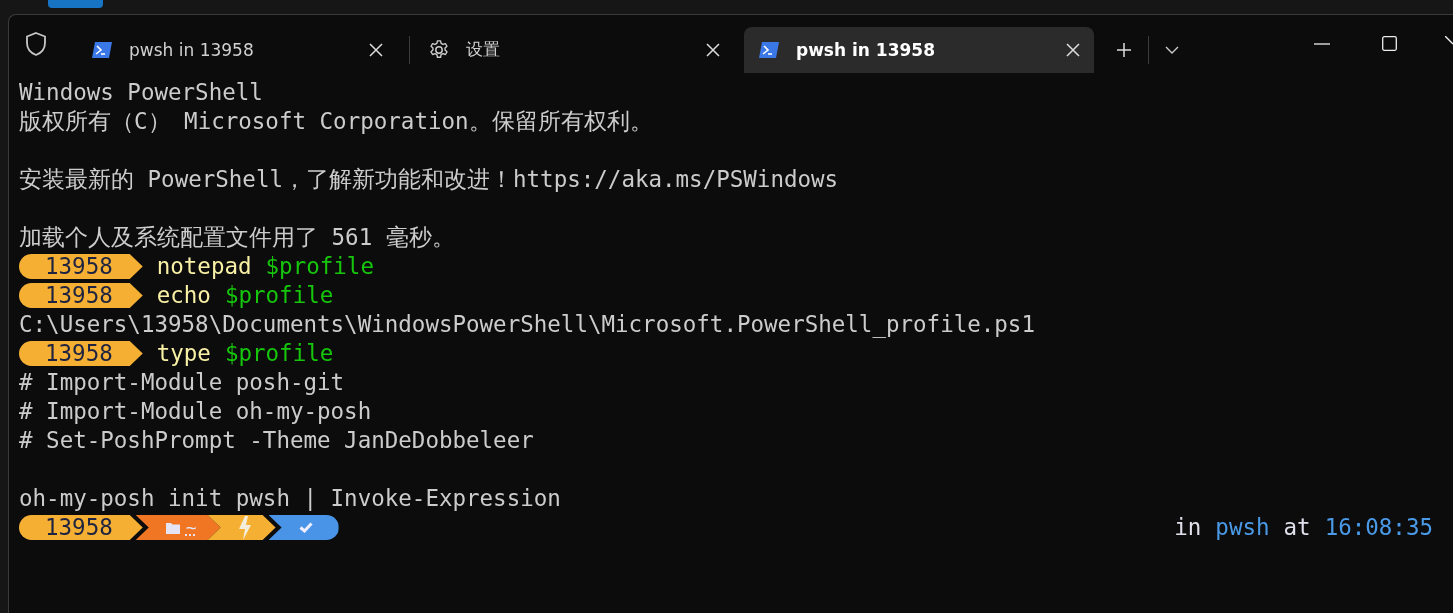  What do you see at coordinates (1378, 527) in the screenshot?
I see `prompt-time: 16:08:35` at bounding box center [1378, 527].